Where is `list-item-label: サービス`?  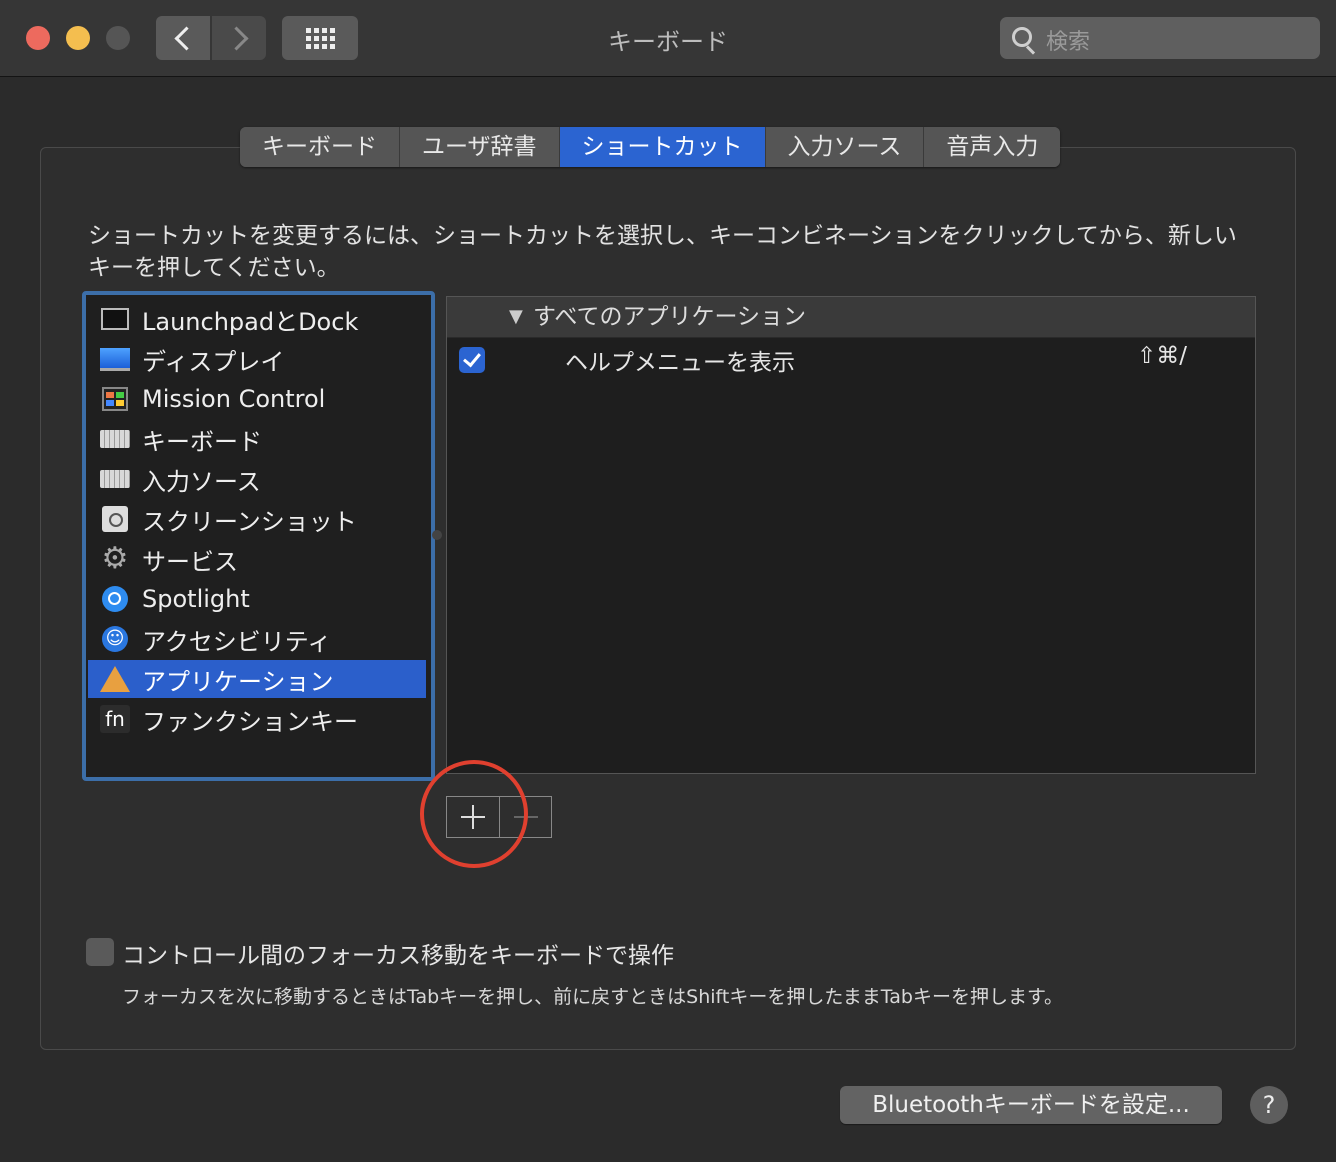 list-item-label: サービス is located at coordinates (190, 561).